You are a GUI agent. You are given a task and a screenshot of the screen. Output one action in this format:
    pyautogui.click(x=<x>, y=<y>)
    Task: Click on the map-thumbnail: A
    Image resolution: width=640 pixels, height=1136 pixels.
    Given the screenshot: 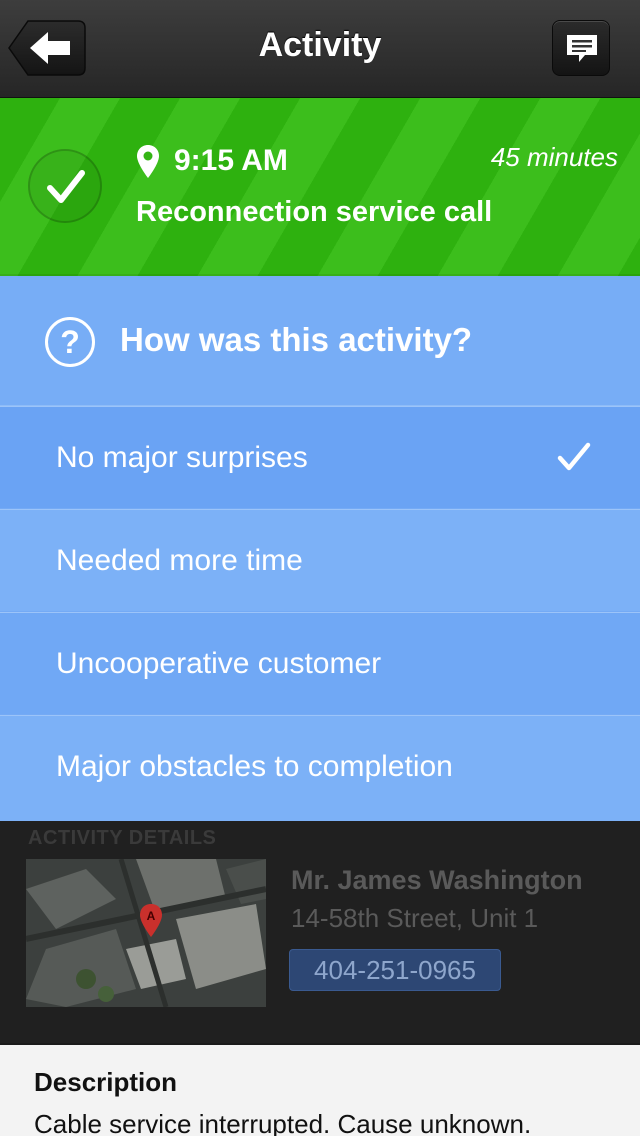 What is the action you would take?
    pyautogui.click(x=146, y=933)
    